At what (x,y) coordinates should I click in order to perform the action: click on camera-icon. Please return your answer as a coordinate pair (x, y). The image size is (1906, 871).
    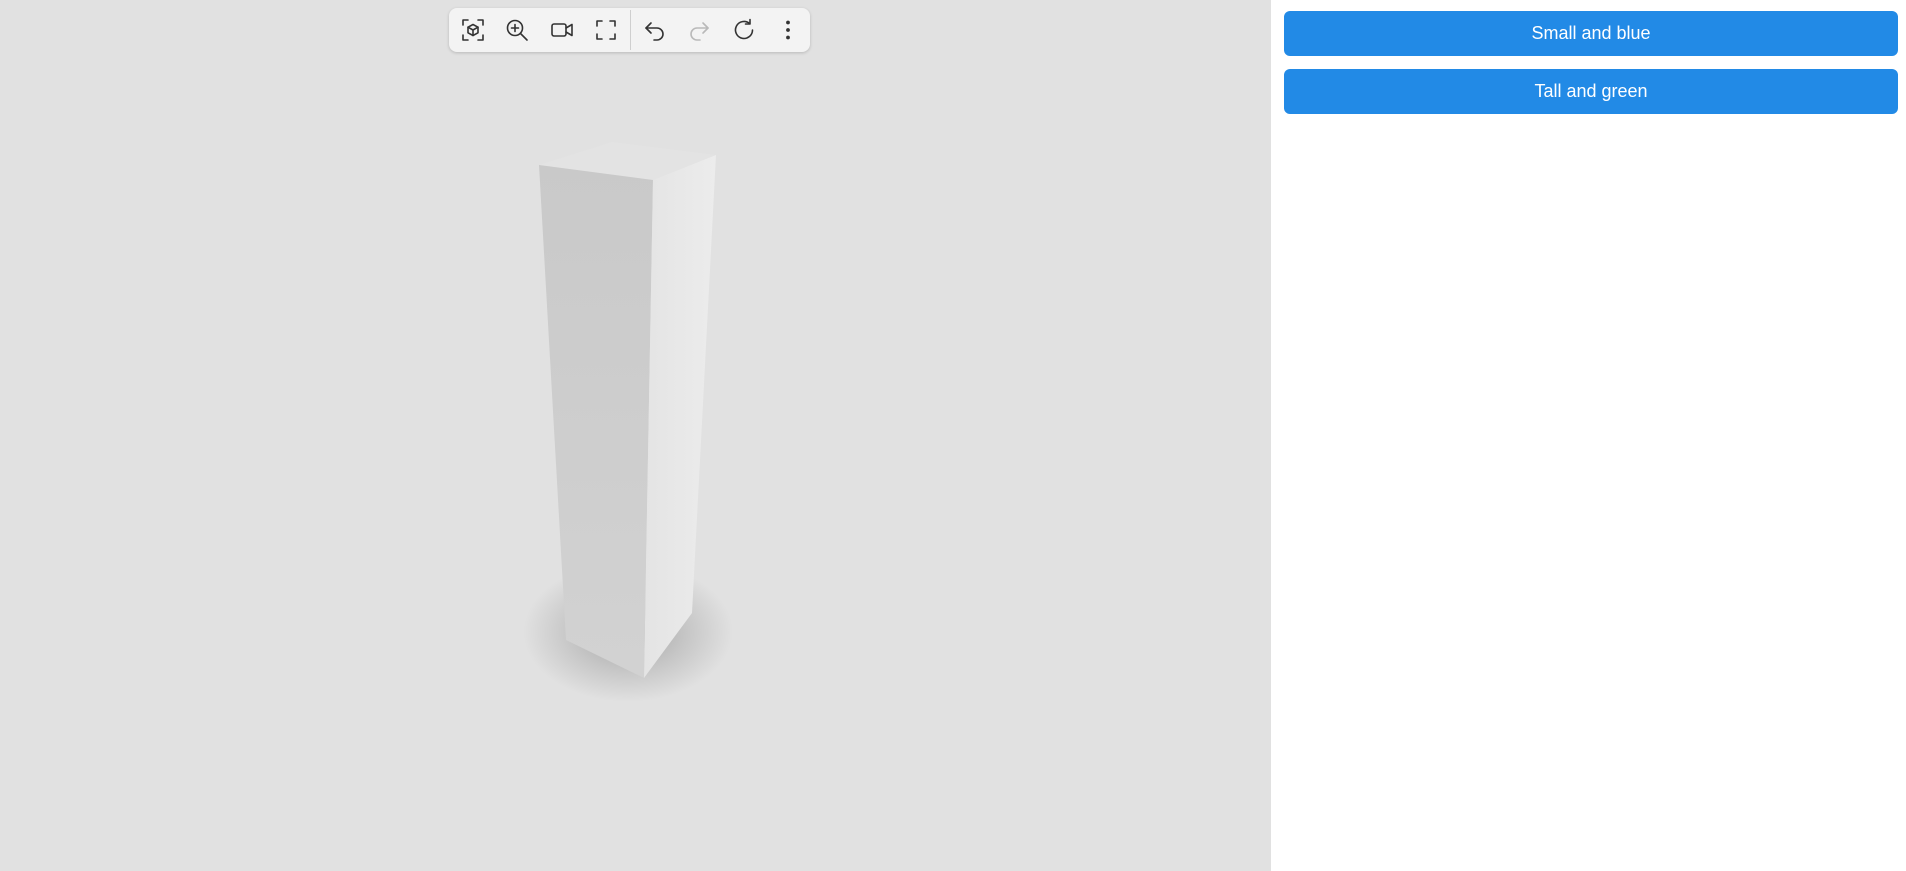
    Looking at the image, I should click on (561, 30).